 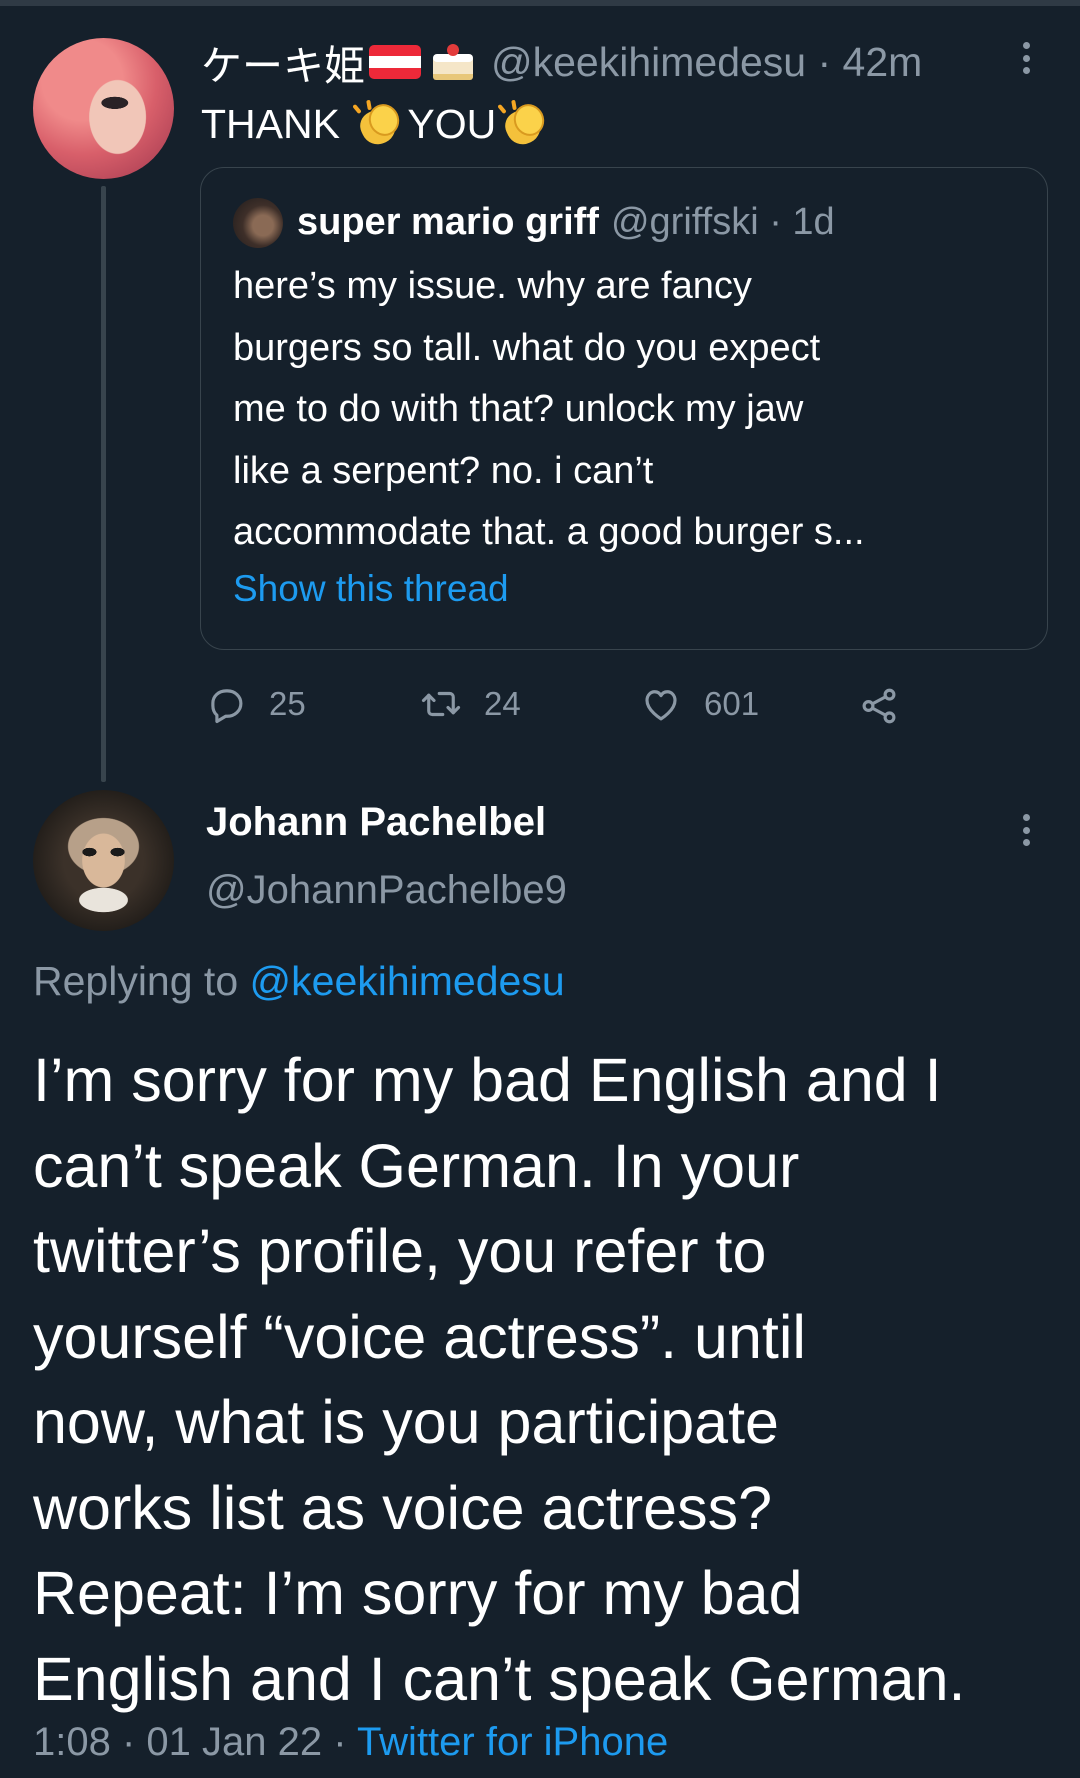 I want to click on shortcake-icon, so click(x=453, y=62).